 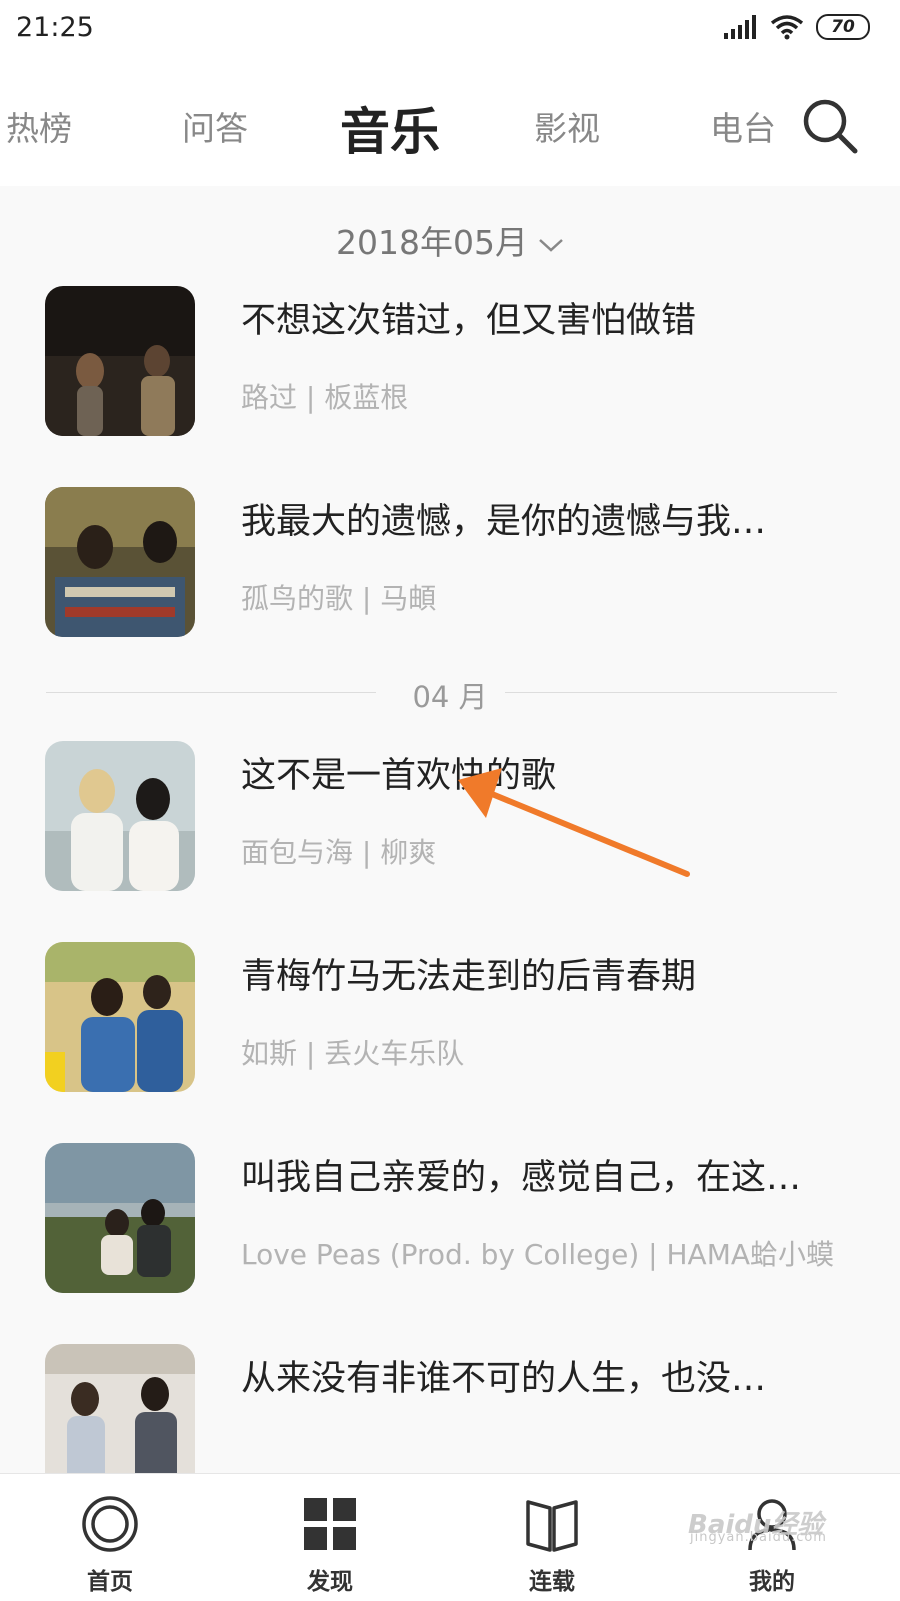 I want to click on status-time: 21:25, so click(x=55, y=27).